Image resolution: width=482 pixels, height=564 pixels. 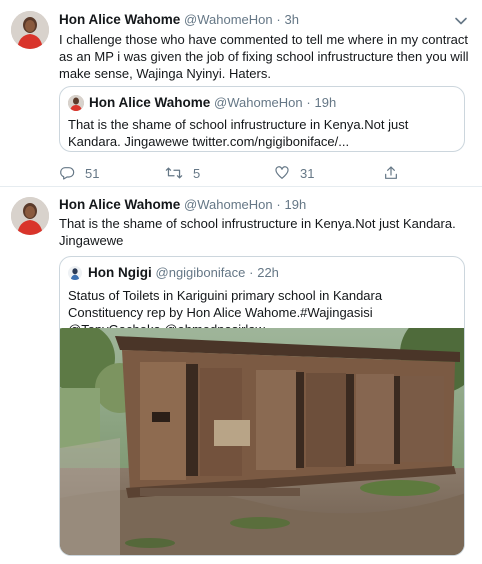 What do you see at coordinates (92, 173) in the screenshot?
I see `reply-count: 51` at bounding box center [92, 173].